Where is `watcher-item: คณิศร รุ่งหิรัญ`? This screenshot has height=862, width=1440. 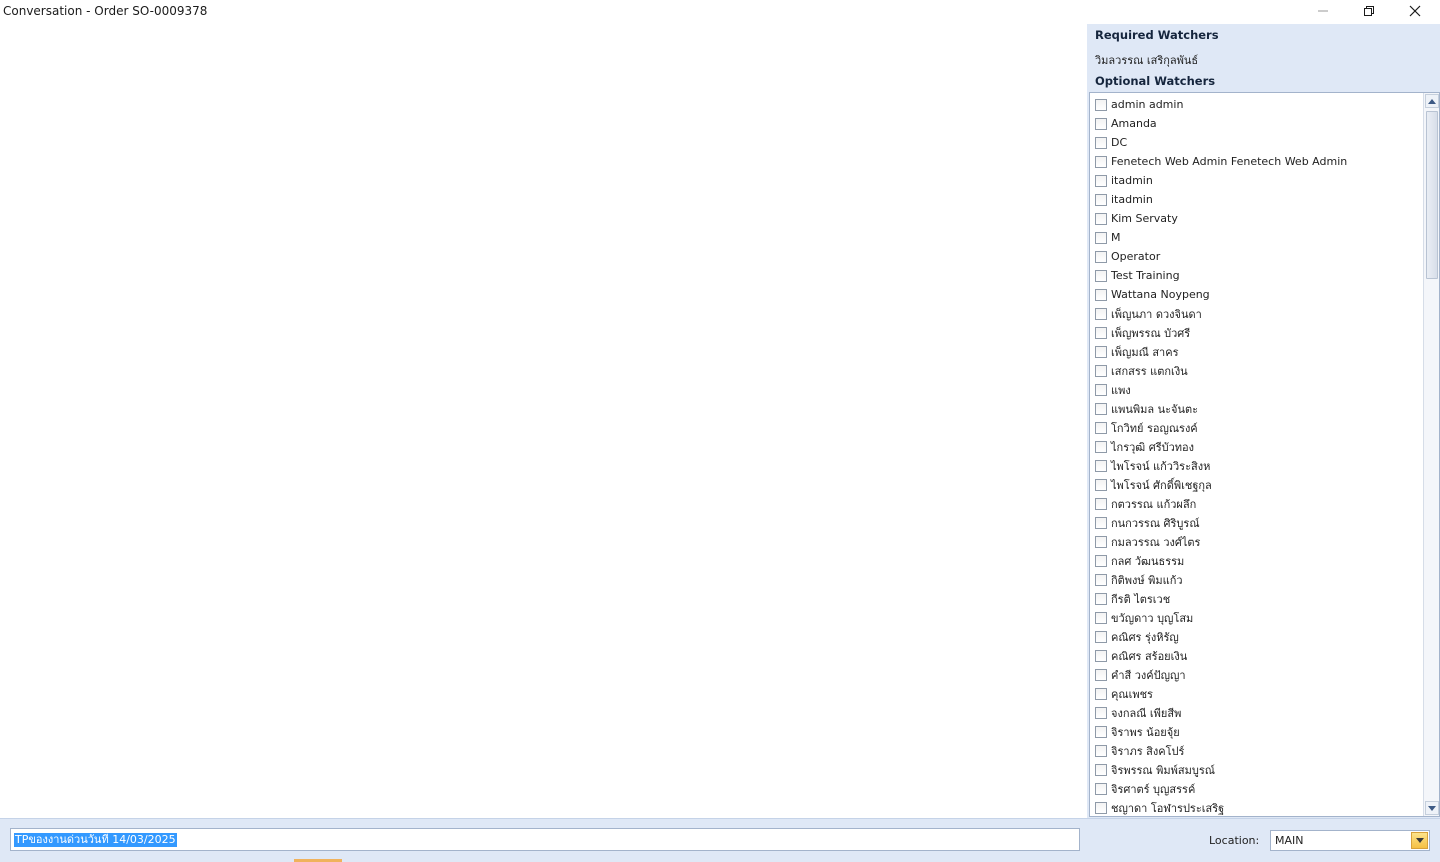
watcher-item: คณิศร รุ่งหิรัญ is located at coordinates (1137, 636).